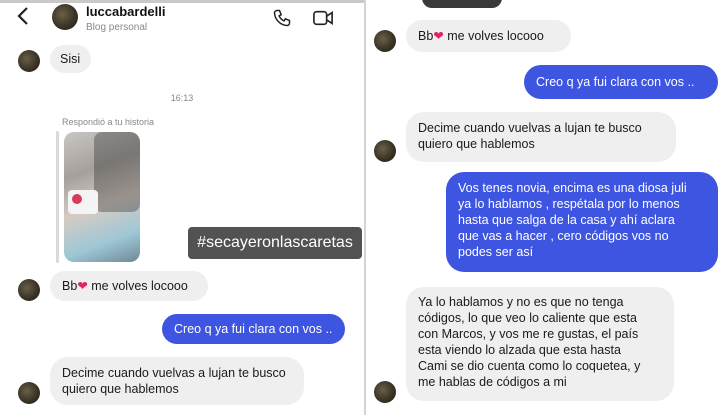 This screenshot has width=720, height=415. I want to click on cropped-media, so click(462, 4).